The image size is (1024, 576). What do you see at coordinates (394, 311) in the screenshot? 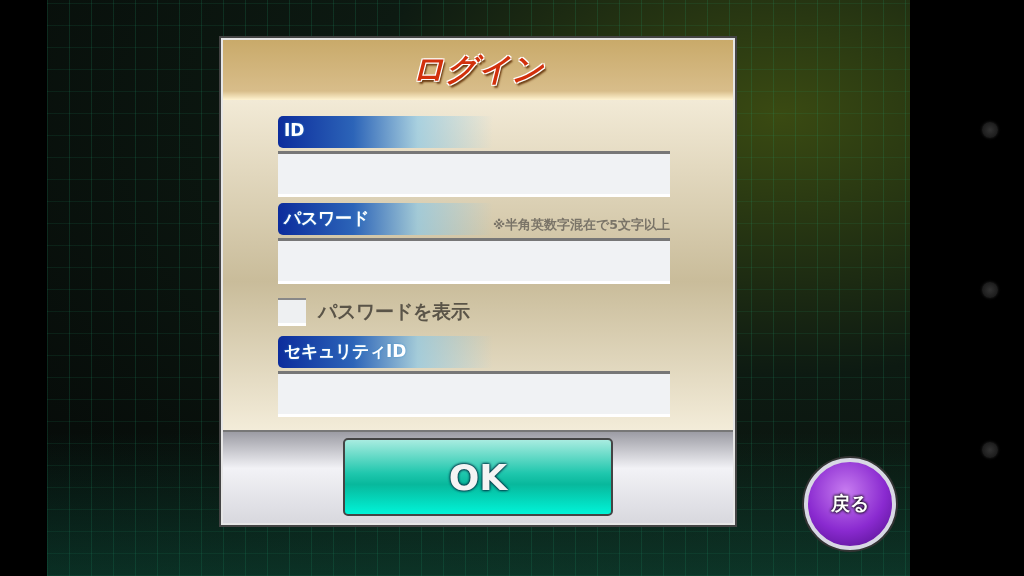
I see `checkbox-label: パスワードを表示` at bounding box center [394, 311].